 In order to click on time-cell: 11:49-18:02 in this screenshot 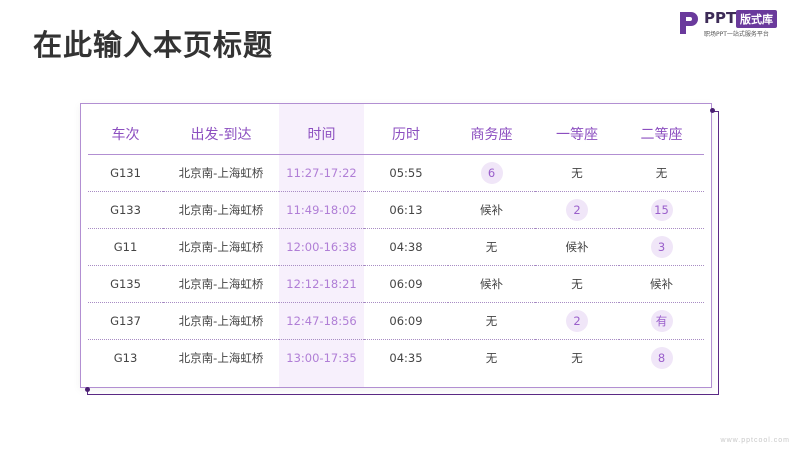, I will do `click(321, 210)`.